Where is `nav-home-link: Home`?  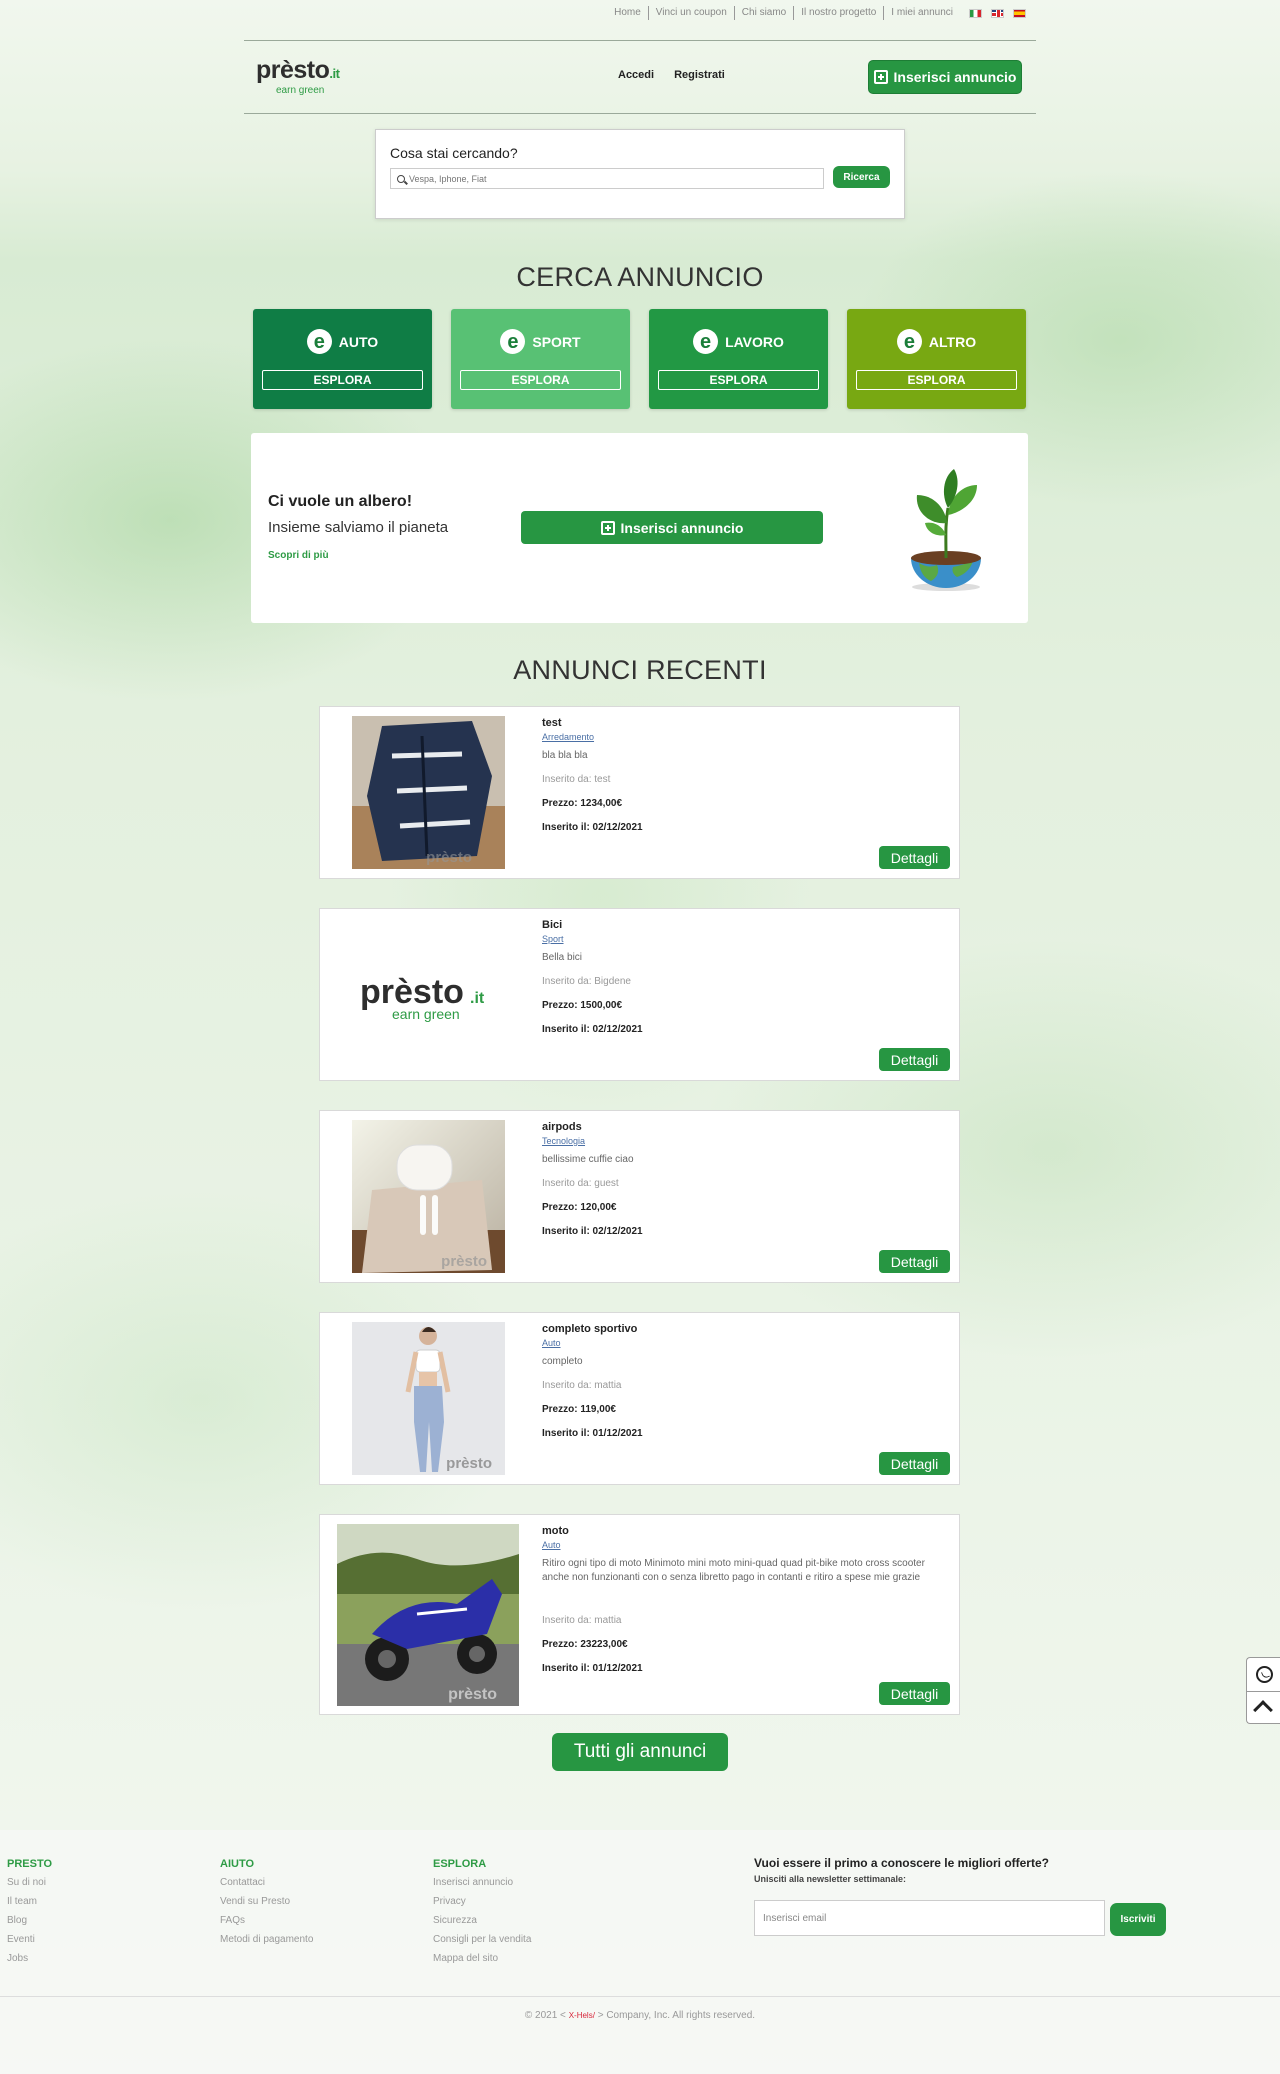
nav-home-link: Home is located at coordinates (628, 13).